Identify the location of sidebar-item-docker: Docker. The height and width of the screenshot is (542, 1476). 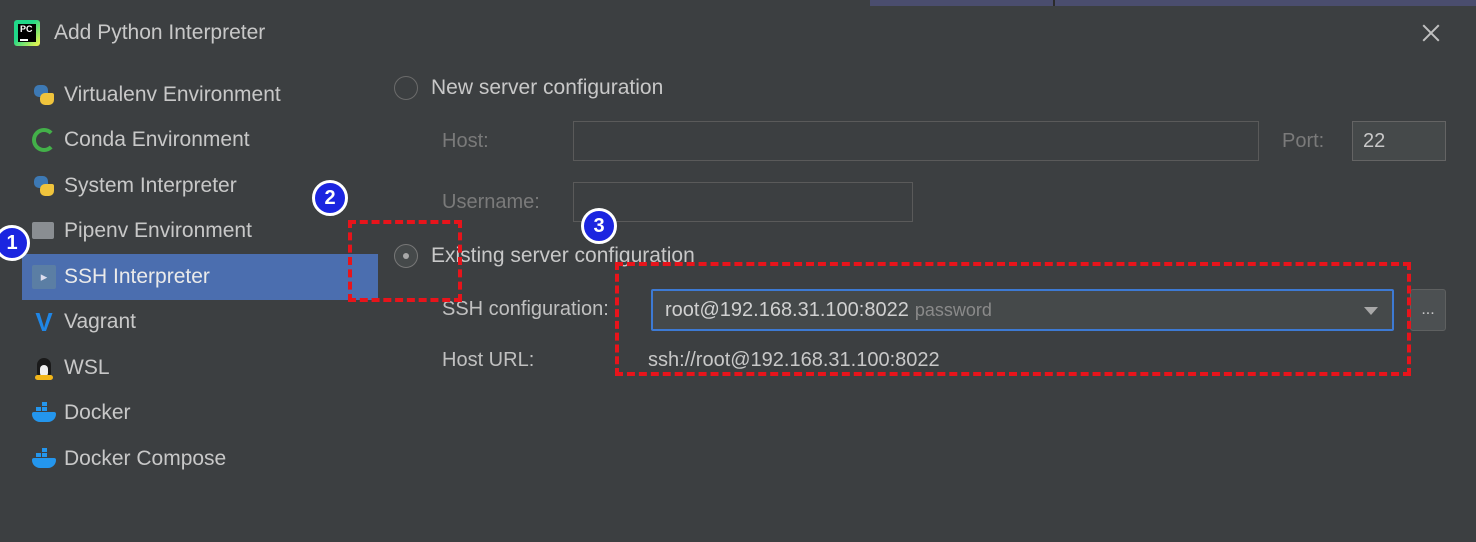
(200, 414).